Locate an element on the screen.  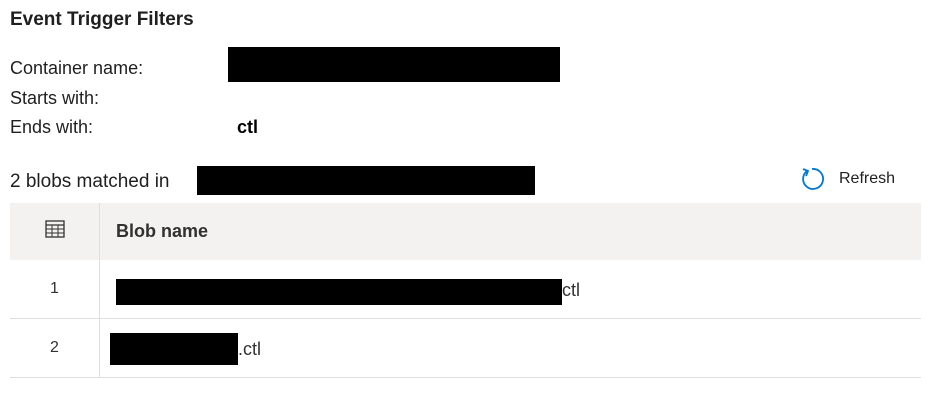
redacted-container-name is located at coordinates (394, 64).